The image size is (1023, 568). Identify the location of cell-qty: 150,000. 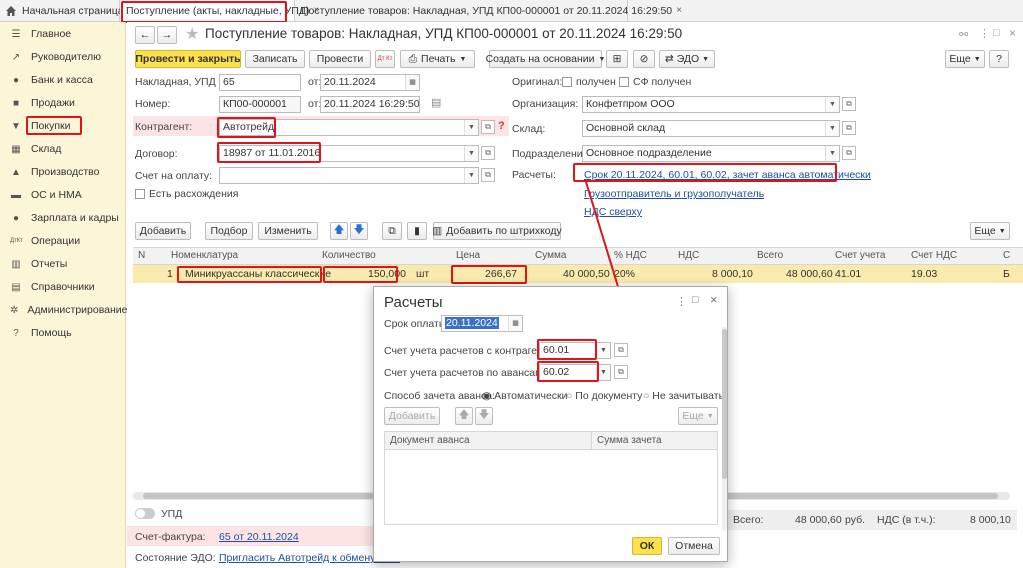
(387, 274).